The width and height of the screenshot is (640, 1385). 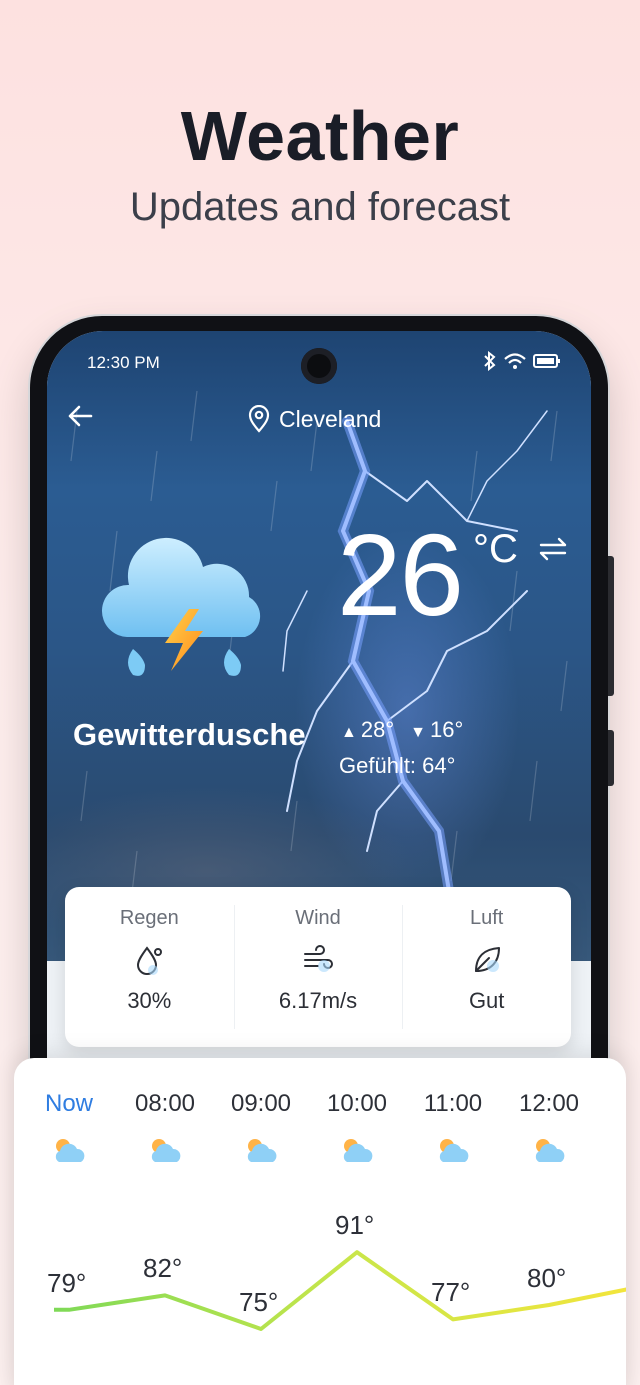 What do you see at coordinates (149, 1000) in the screenshot?
I see `stat-value: 30%` at bounding box center [149, 1000].